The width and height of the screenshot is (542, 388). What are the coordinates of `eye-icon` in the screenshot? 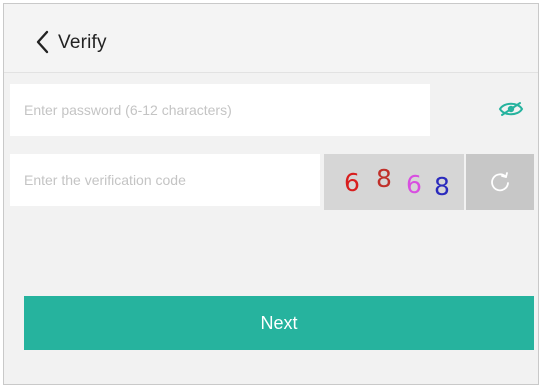 It's located at (511, 109).